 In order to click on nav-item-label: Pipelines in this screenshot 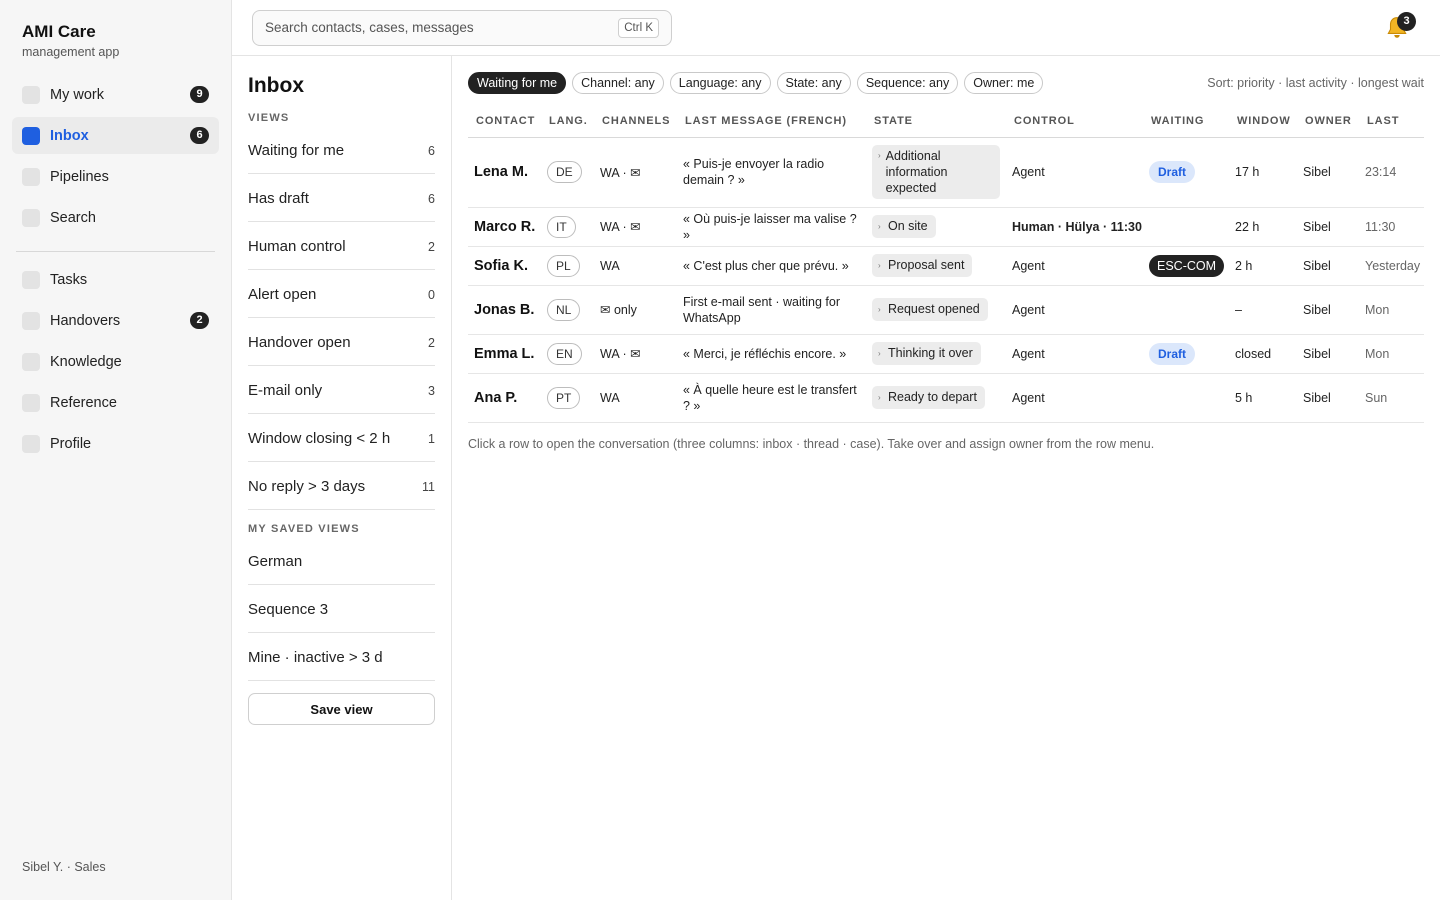, I will do `click(79, 176)`.